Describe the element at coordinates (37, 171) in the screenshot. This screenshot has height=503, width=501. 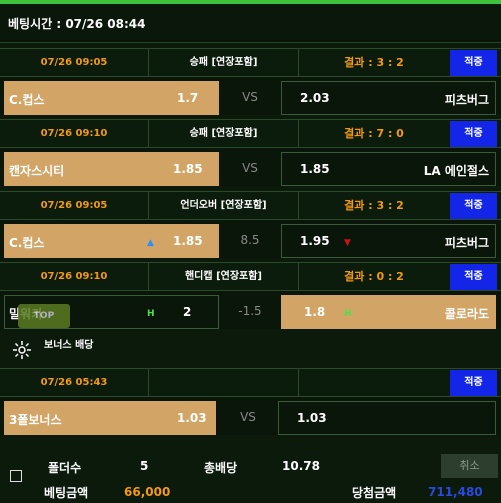
I see `home-team: 캔자스시티` at that location.